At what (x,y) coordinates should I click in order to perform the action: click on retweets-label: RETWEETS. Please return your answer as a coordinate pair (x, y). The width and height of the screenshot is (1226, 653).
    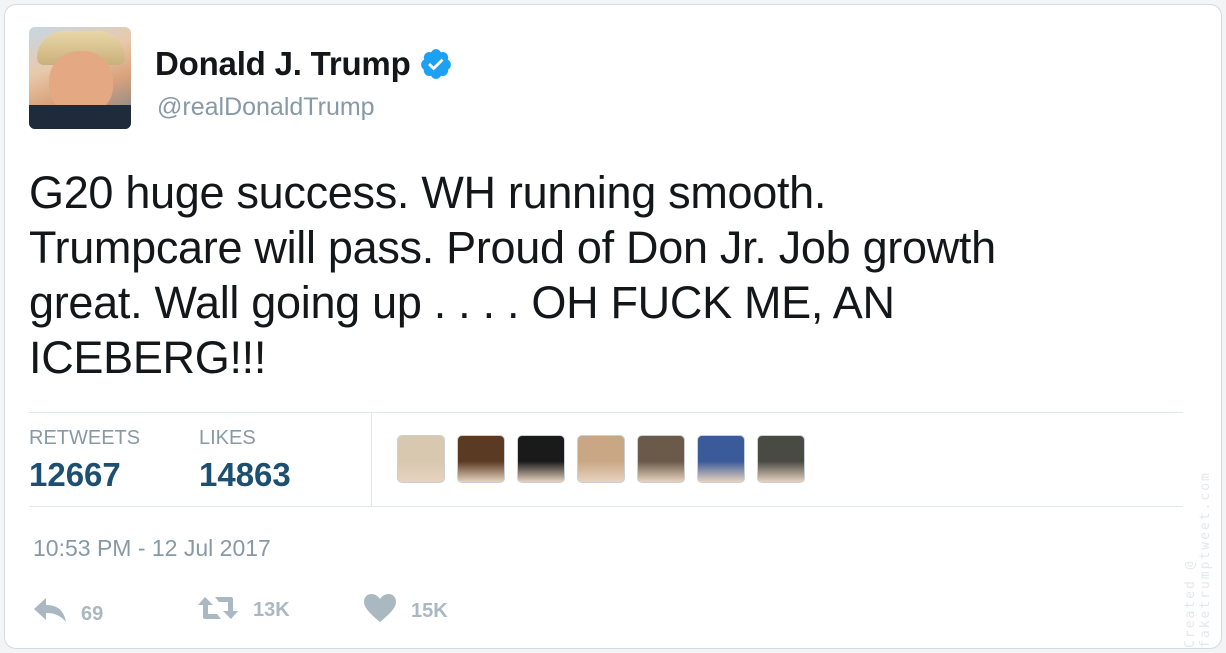
    Looking at the image, I should click on (85, 438).